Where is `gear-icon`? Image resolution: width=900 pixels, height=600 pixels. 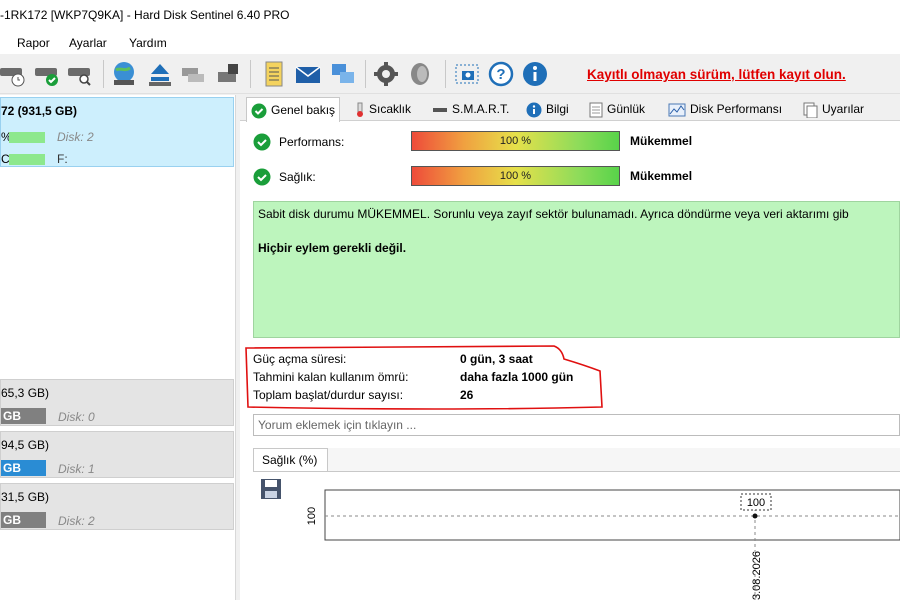
gear-icon is located at coordinates (386, 74).